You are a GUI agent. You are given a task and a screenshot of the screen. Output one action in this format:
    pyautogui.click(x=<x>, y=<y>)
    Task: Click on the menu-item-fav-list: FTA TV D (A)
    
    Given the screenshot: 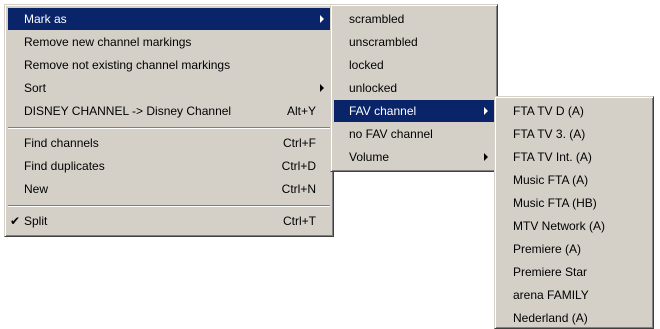 What is the action you would take?
    pyautogui.click(x=574, y=111)
    